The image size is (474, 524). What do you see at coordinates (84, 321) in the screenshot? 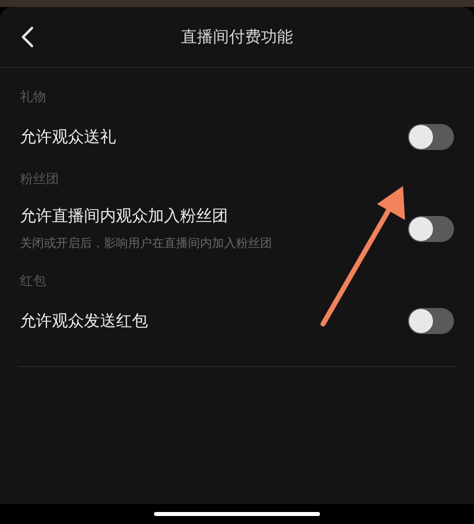
I see `setting-label: 允许观众发送红包` at bounding box center [84, 321].